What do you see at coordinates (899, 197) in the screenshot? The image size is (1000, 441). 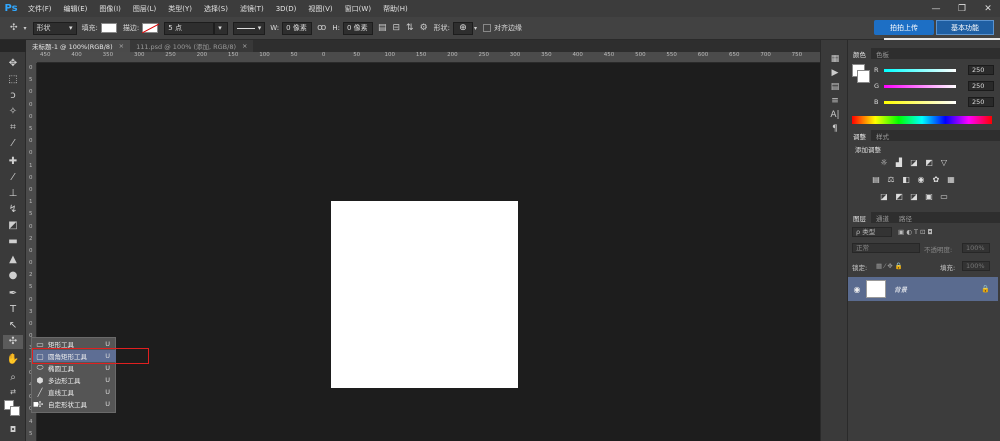 I see `posterize-icon: ◩` at bounding box center [899, 197].